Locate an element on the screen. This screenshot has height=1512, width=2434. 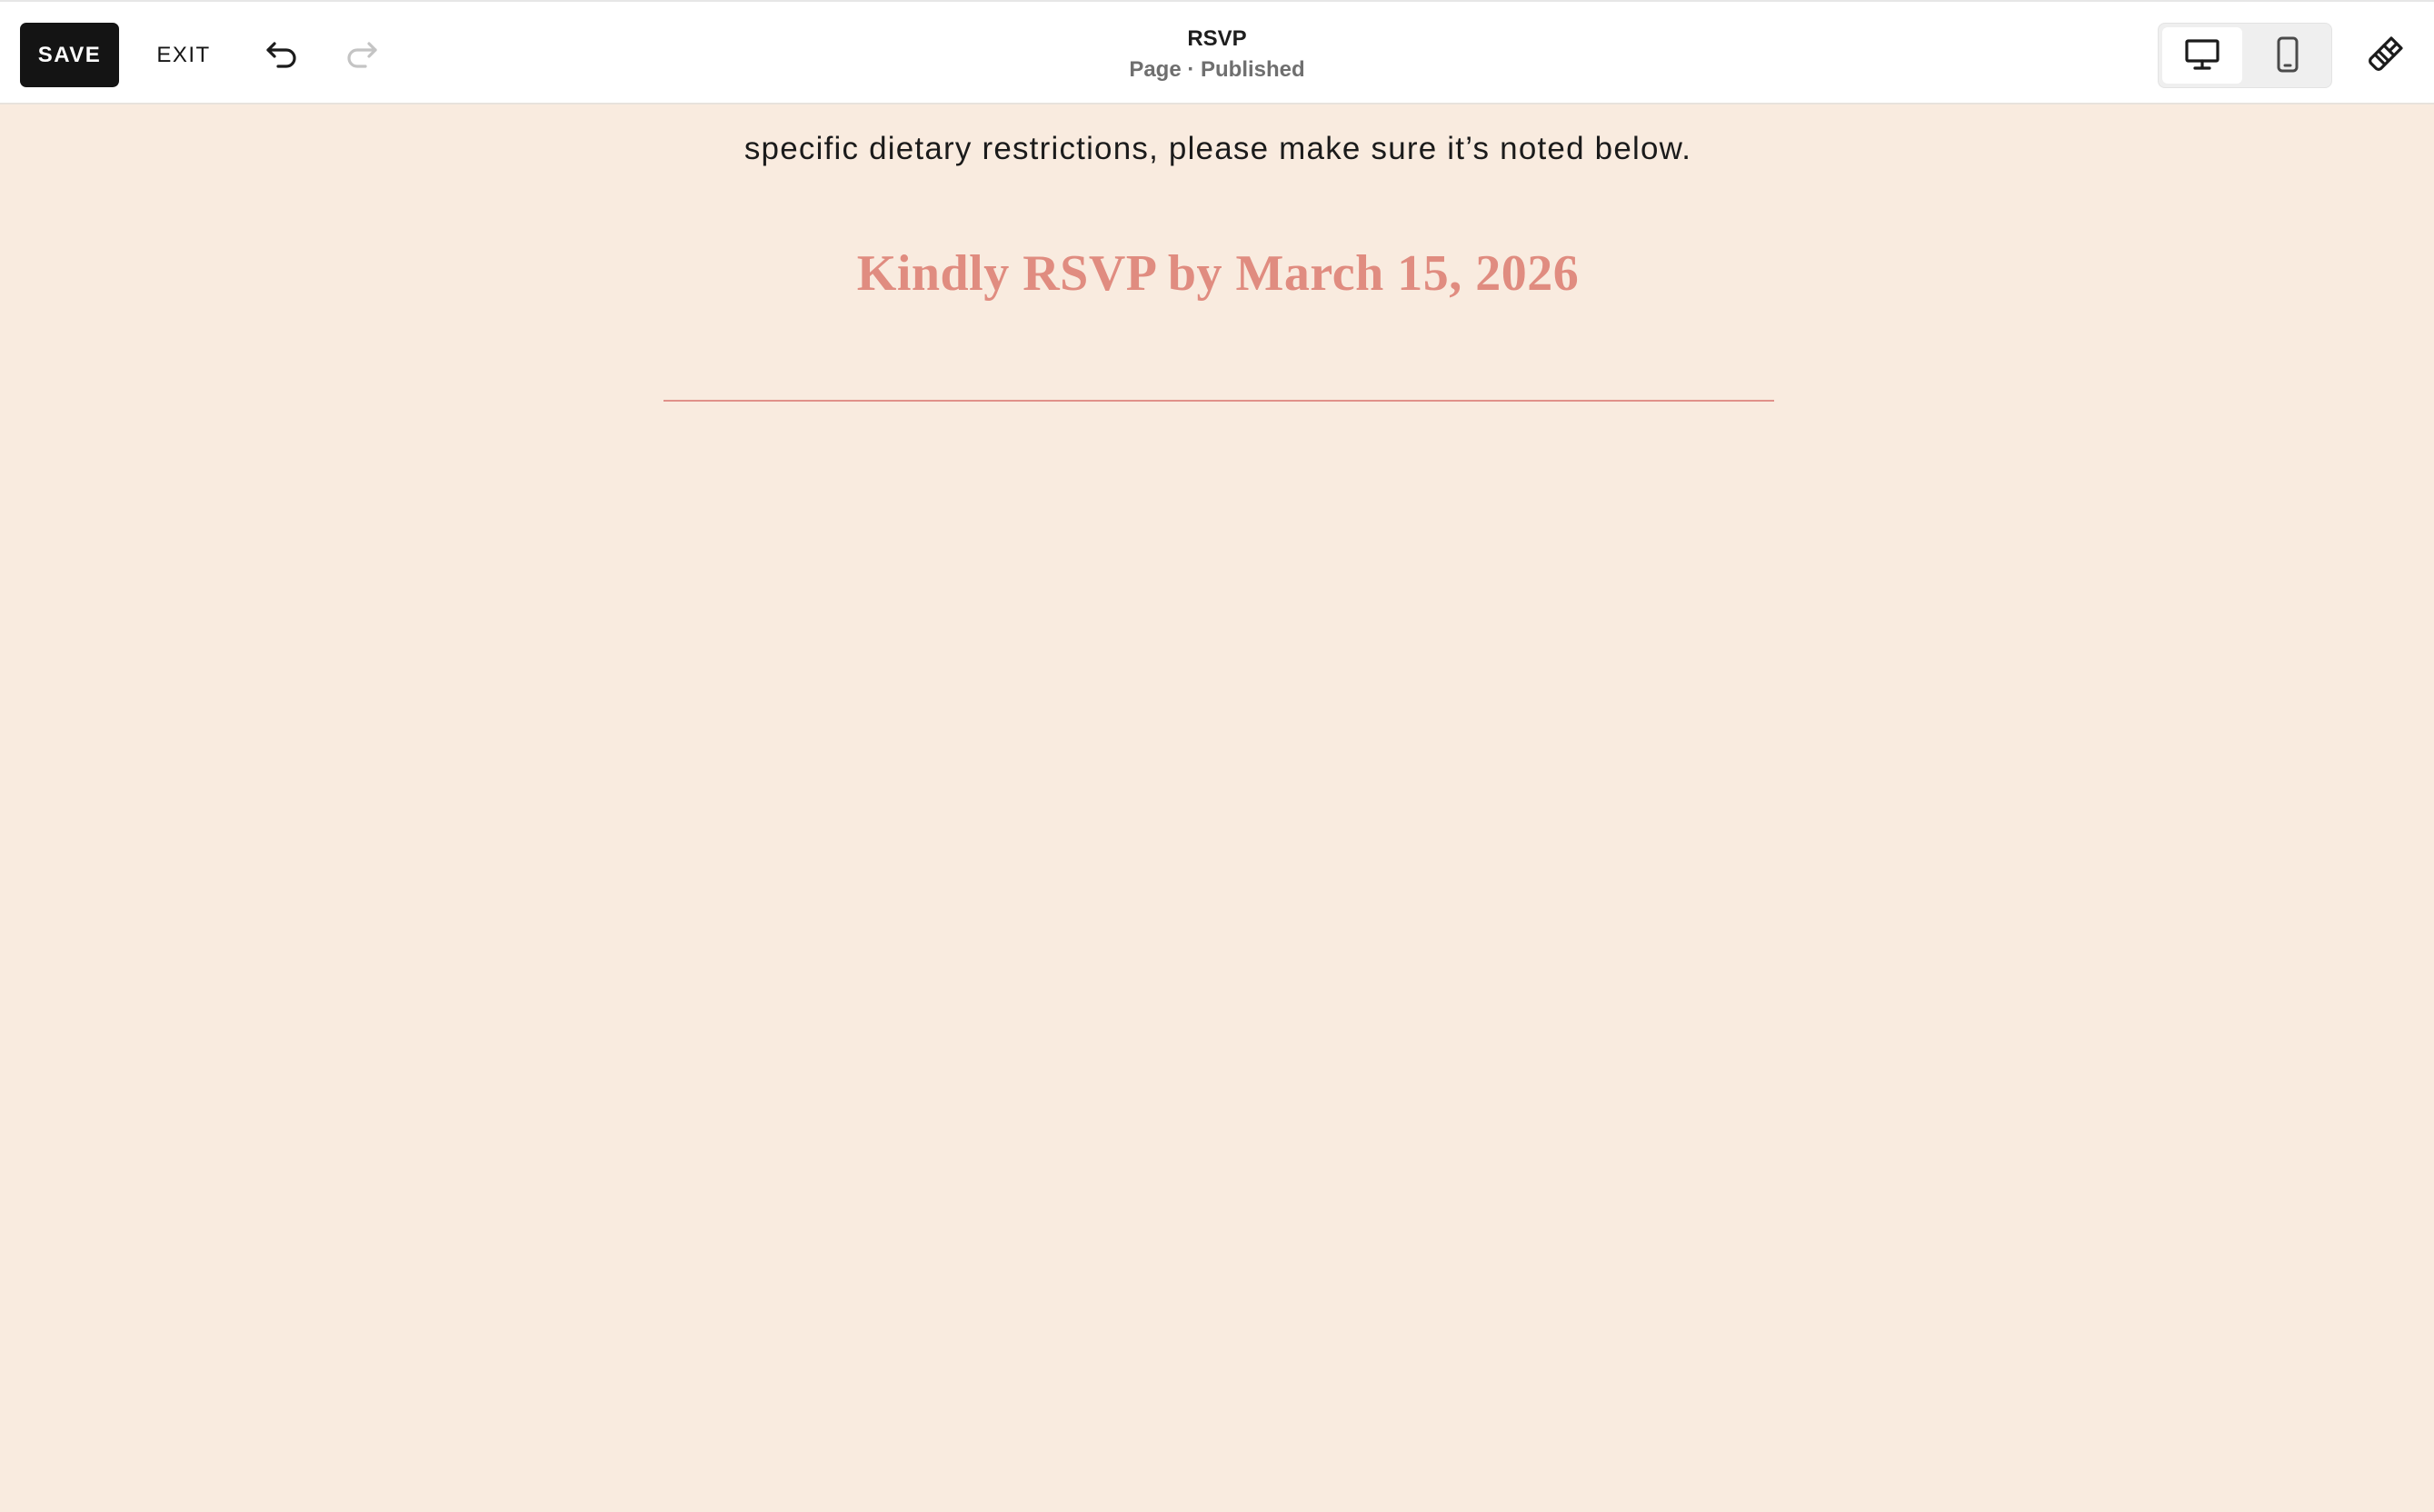
undo-button is located at coordinates (281, 55).